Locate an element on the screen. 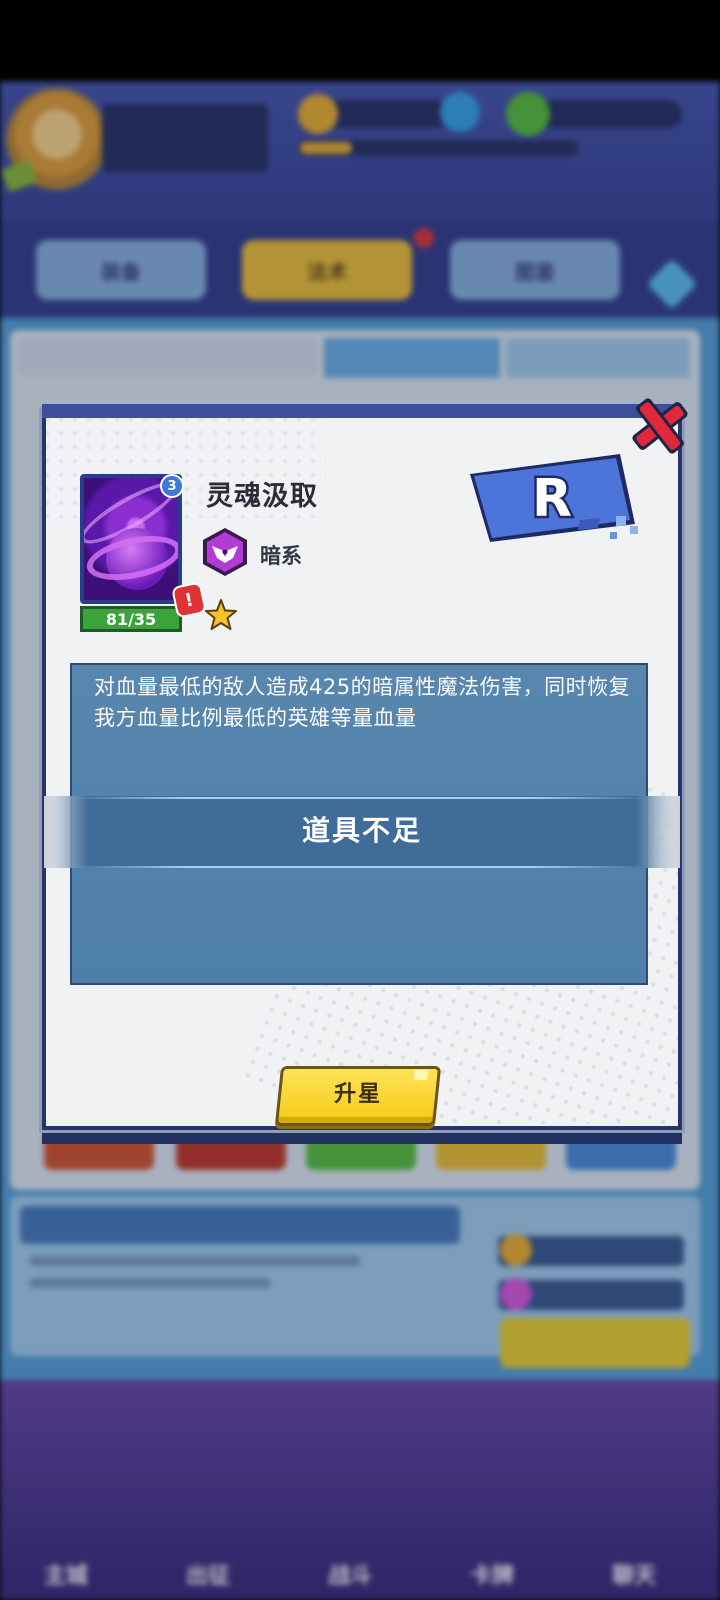 The width and height of the screenshot is (720, 1600). card-count-bar: 81/35 is located at coordinates (131, 619).